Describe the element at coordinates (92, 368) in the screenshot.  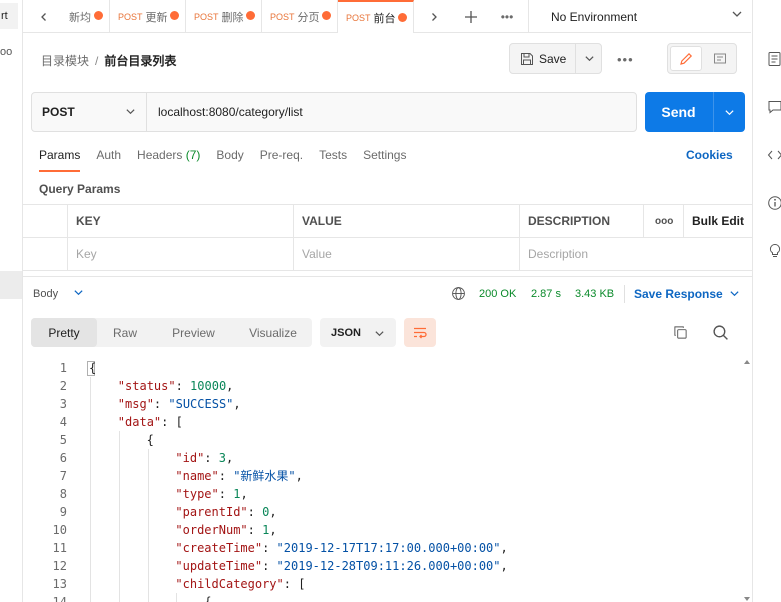
I see `code-text: {` at that location.